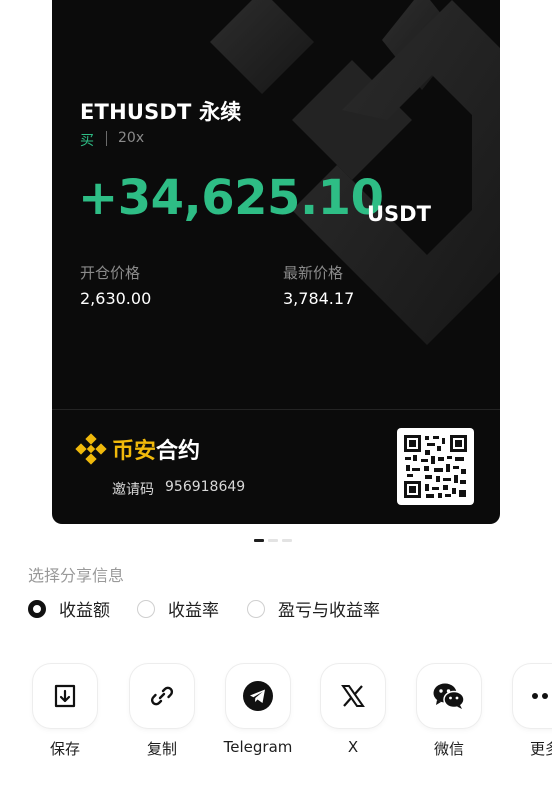 This screenshot has width=552, height=786. I want to click on brand-logo: 币安合约, so click(137, 449).